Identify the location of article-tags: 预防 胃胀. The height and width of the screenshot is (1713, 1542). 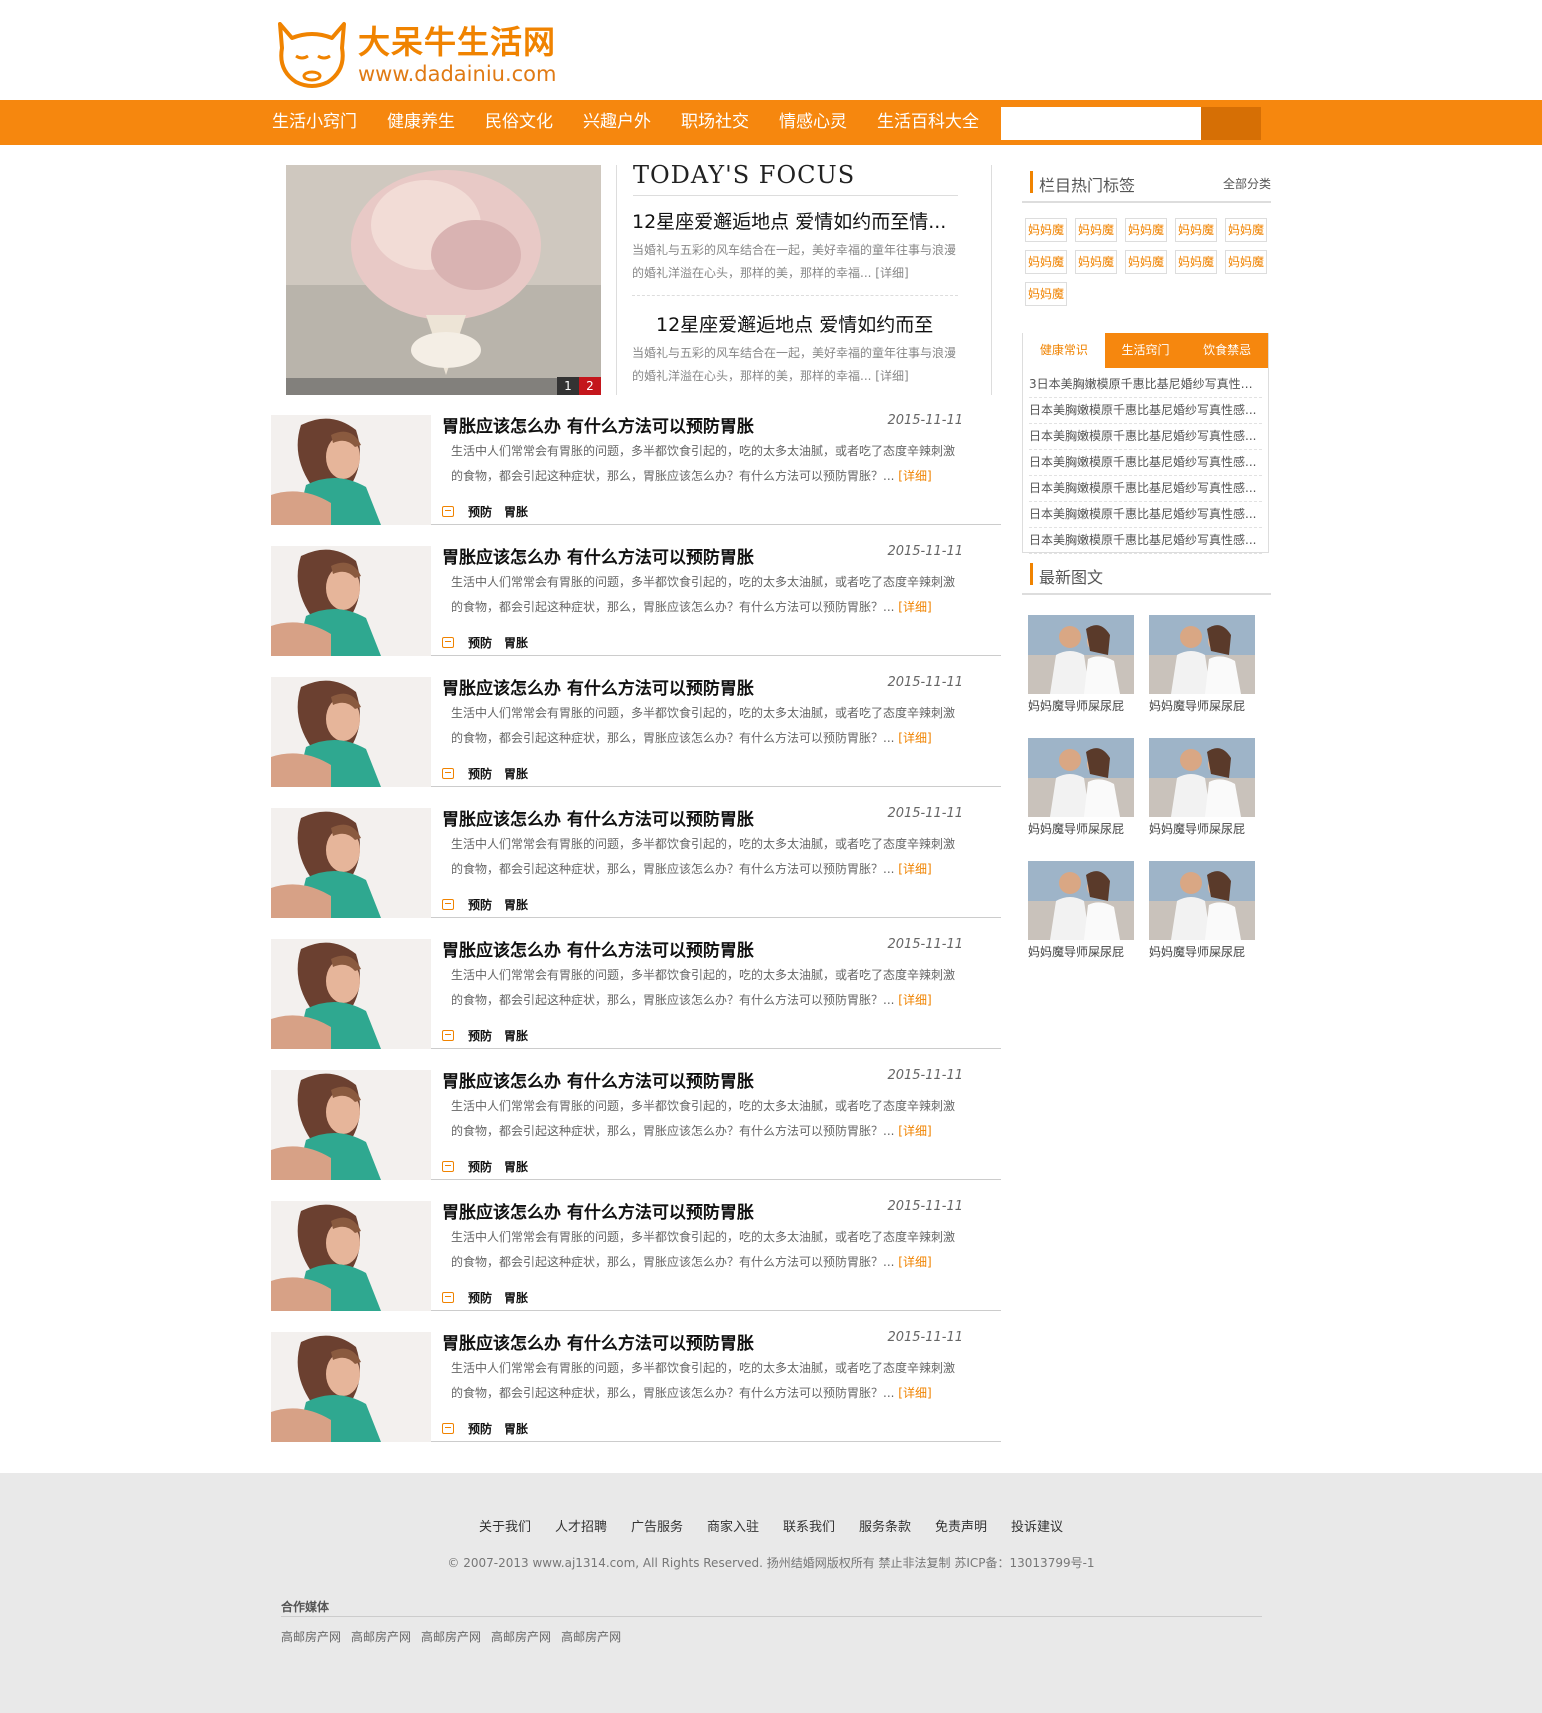
(491, 773).